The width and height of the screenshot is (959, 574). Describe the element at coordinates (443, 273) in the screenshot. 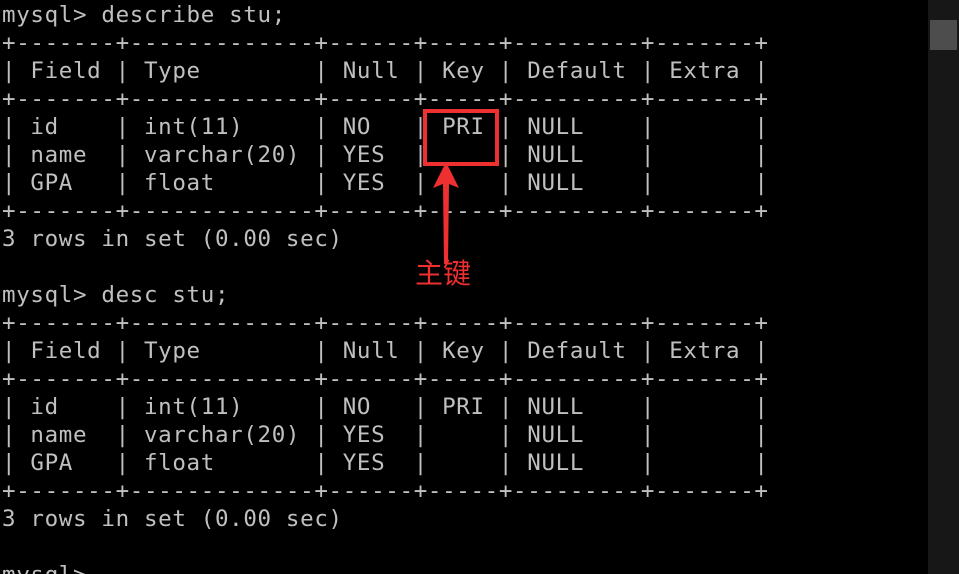

I see `annotation-label: 主键` at that location.